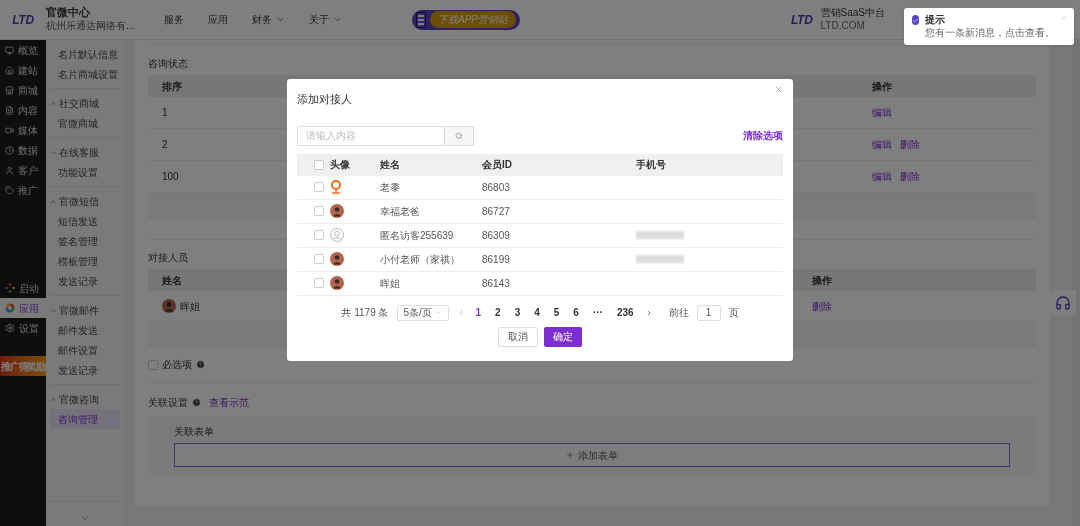 The image size is (1080, 526). What do you see at coordinates (85, 201) in the screenshot?
I see `menu-group-header: 官微短信` at bounding box center [85, 201].